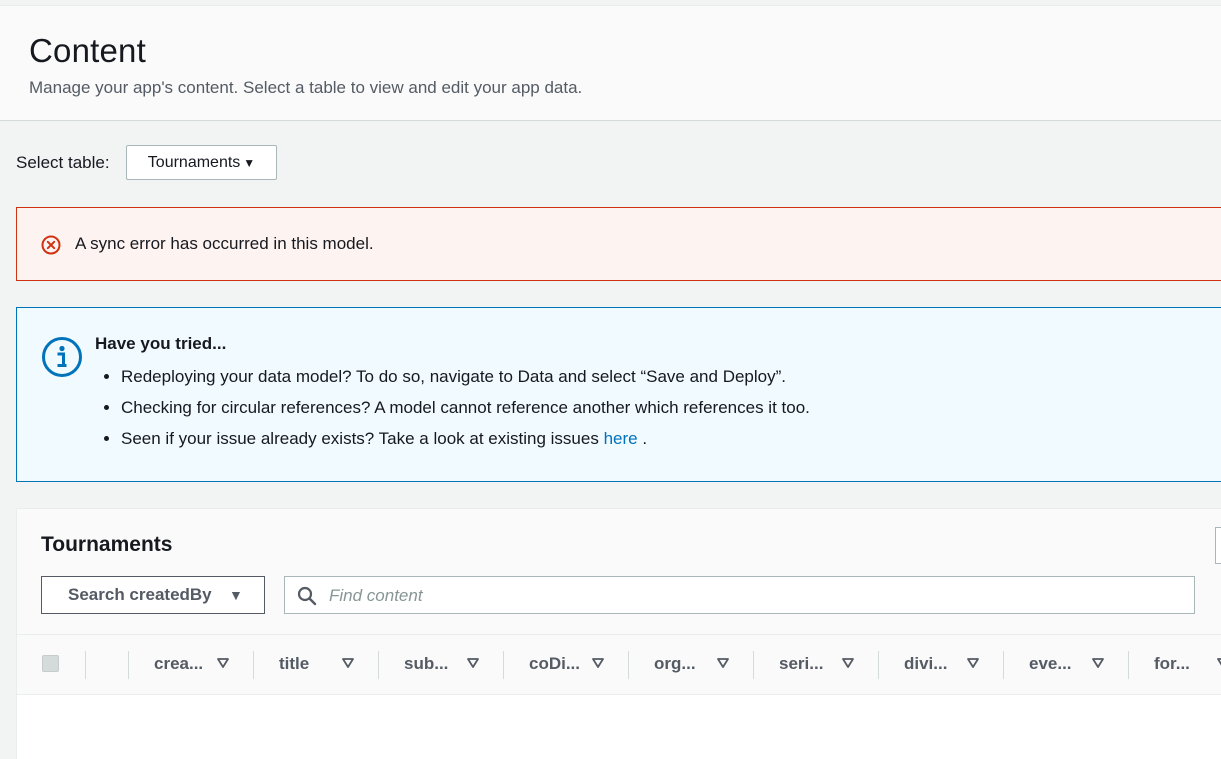 The height and width of the screenshot is (759, 1221). What do you see at coordinates (621, 438) in the screenshot?
I see `existing-issues-link: here` at bounding box center [621, 438].